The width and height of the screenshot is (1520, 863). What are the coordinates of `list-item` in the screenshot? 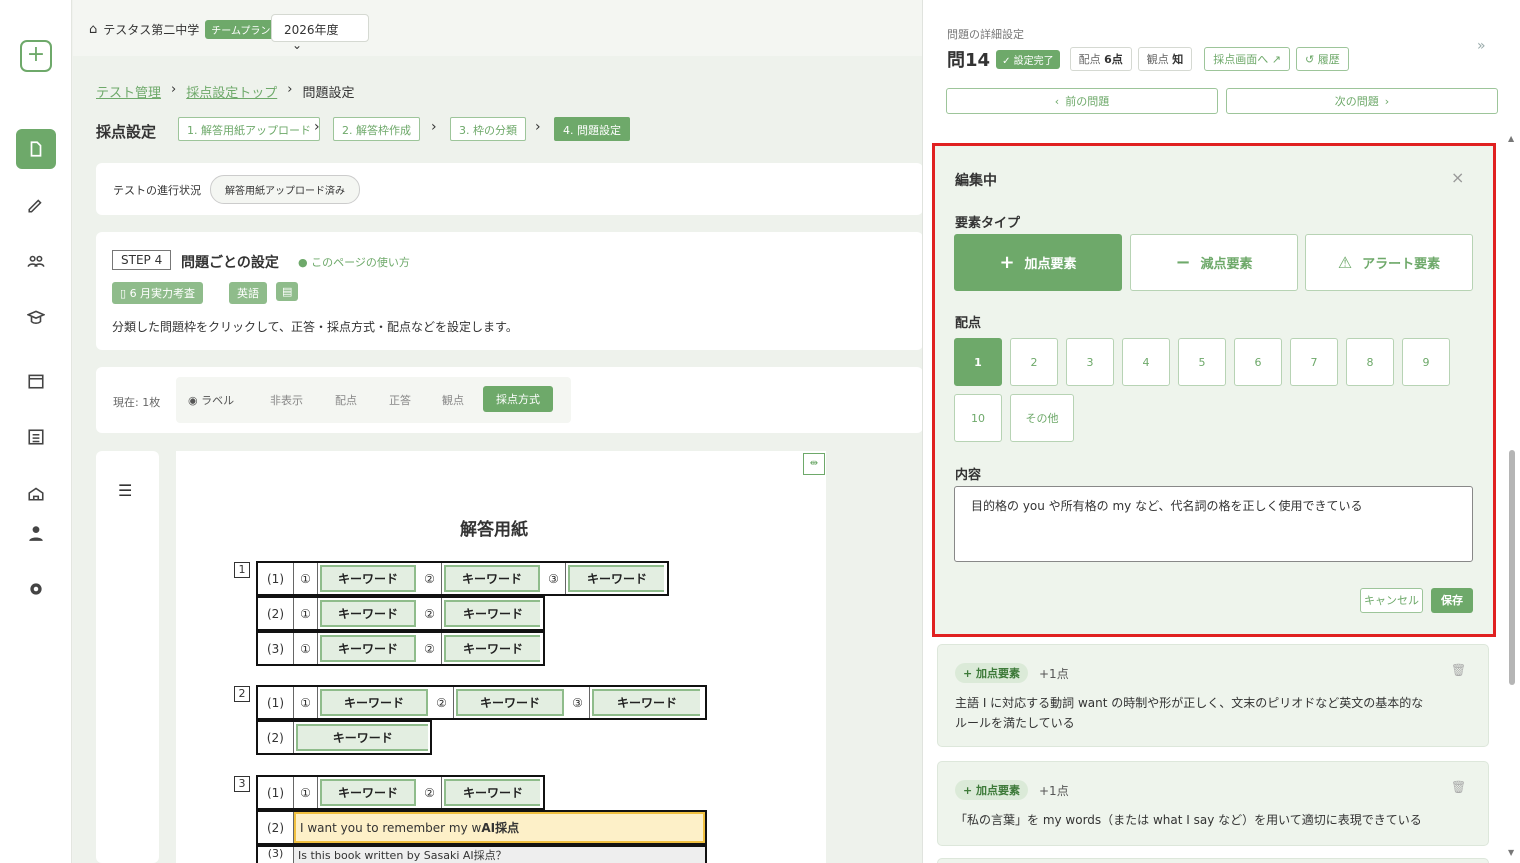 It's located at (1213, 860).